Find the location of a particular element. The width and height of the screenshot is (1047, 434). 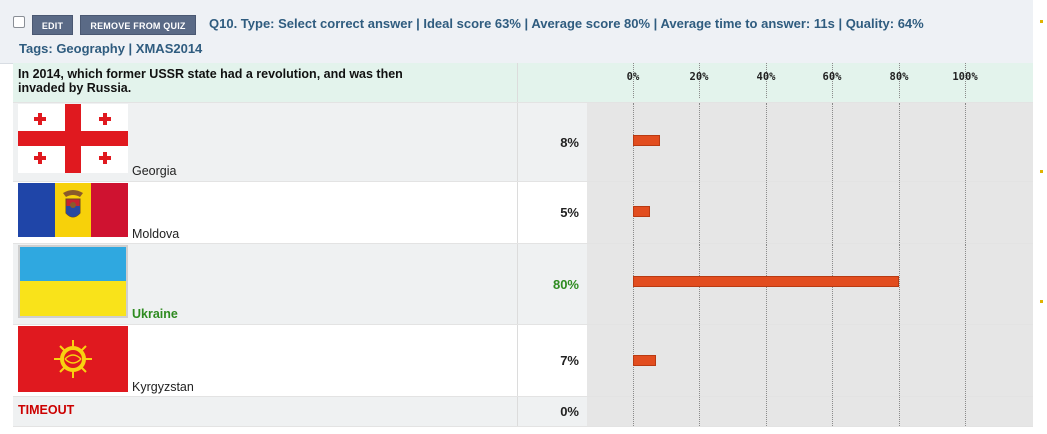

axis-tick: 0% is located at coordinates (633, 77).